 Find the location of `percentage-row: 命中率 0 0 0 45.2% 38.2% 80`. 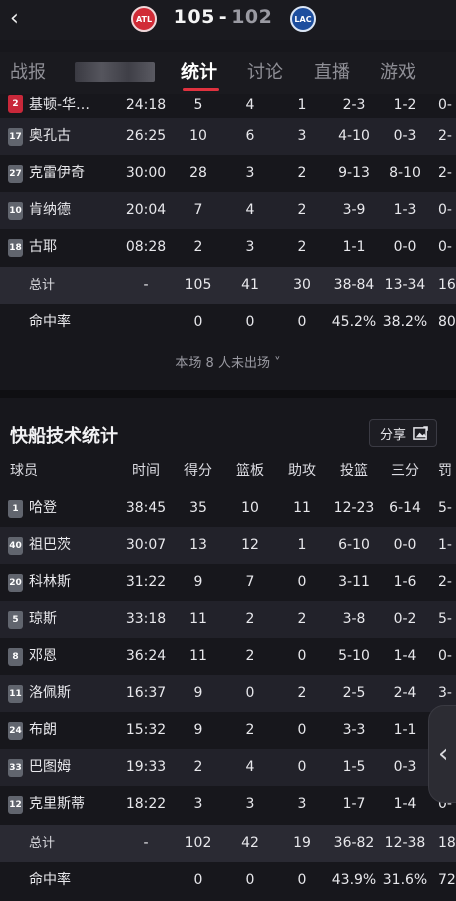

percentage-row: 命中率 0 0 0 45.2% 38.2% 80 is located at coordinates (228, 322).